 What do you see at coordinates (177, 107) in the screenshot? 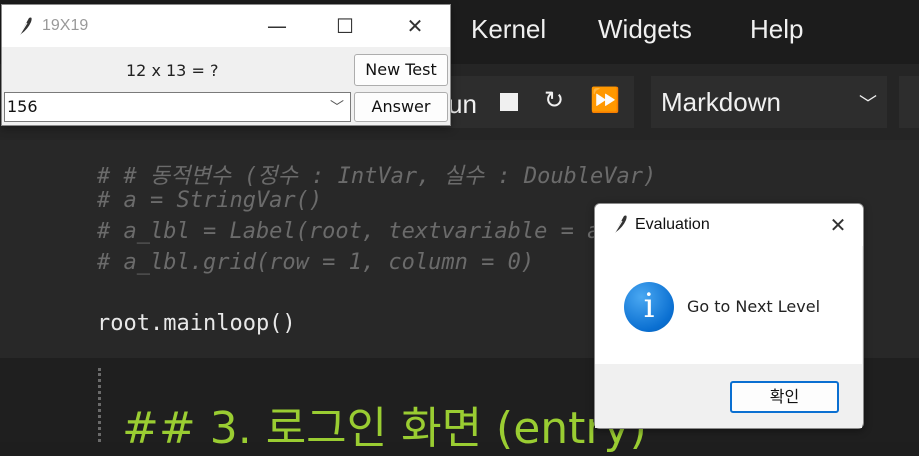
I see `answer-combobox: 156 ﹀` at bounding box center [177, 107].